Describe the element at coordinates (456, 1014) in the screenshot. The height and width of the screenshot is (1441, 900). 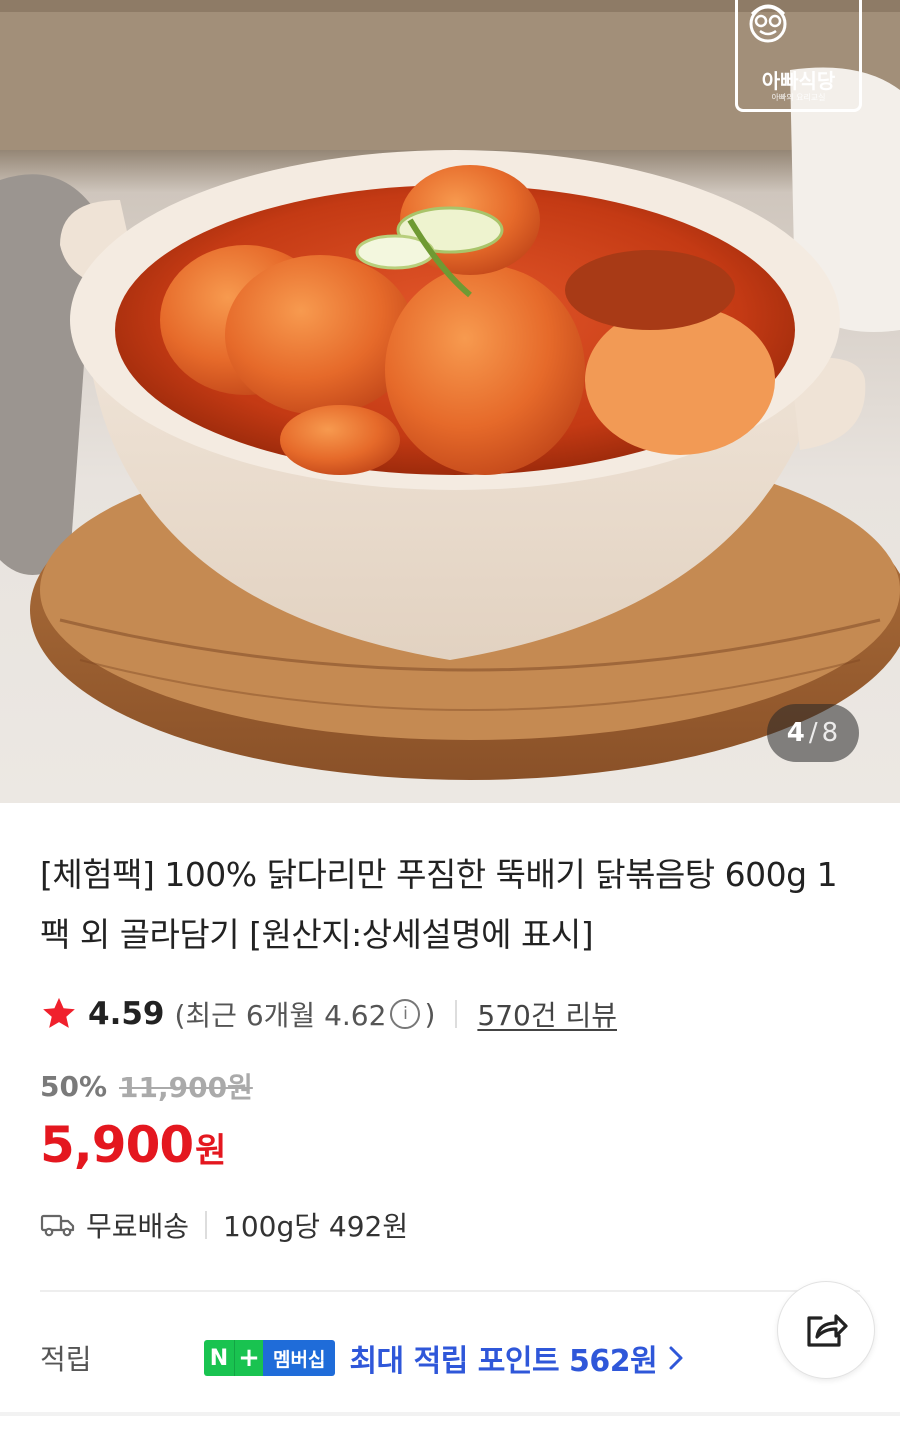
I see `rating-divider` at that location.